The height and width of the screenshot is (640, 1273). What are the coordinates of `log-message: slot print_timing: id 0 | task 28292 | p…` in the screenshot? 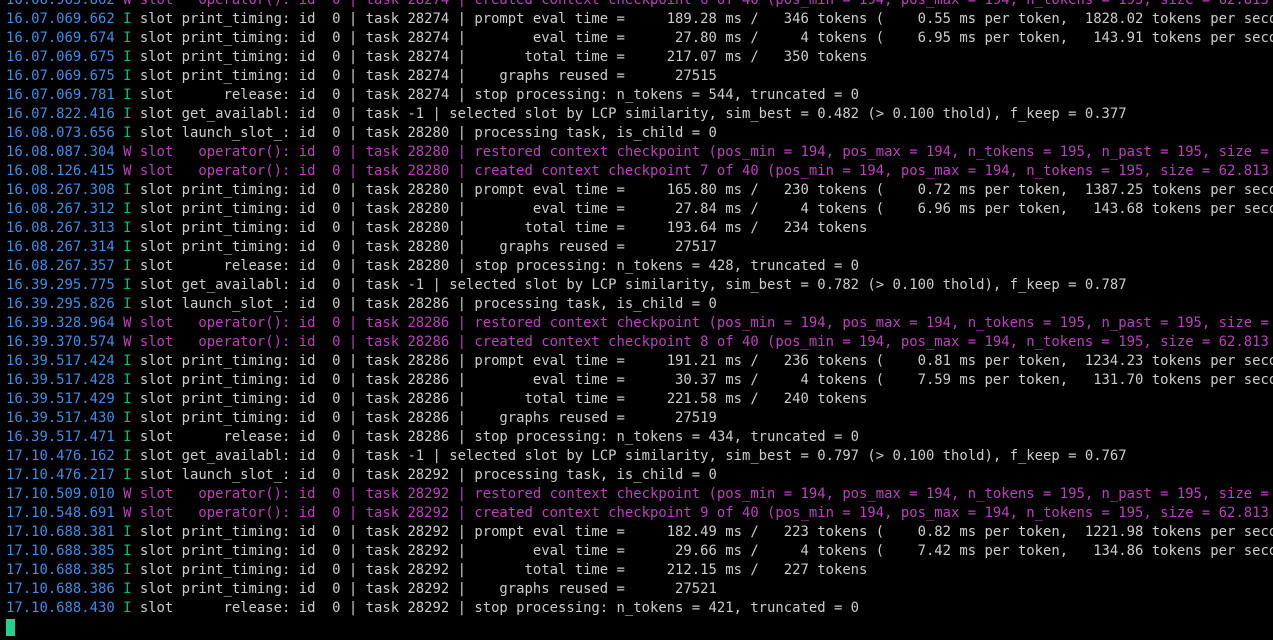 It's located at (702, 532).